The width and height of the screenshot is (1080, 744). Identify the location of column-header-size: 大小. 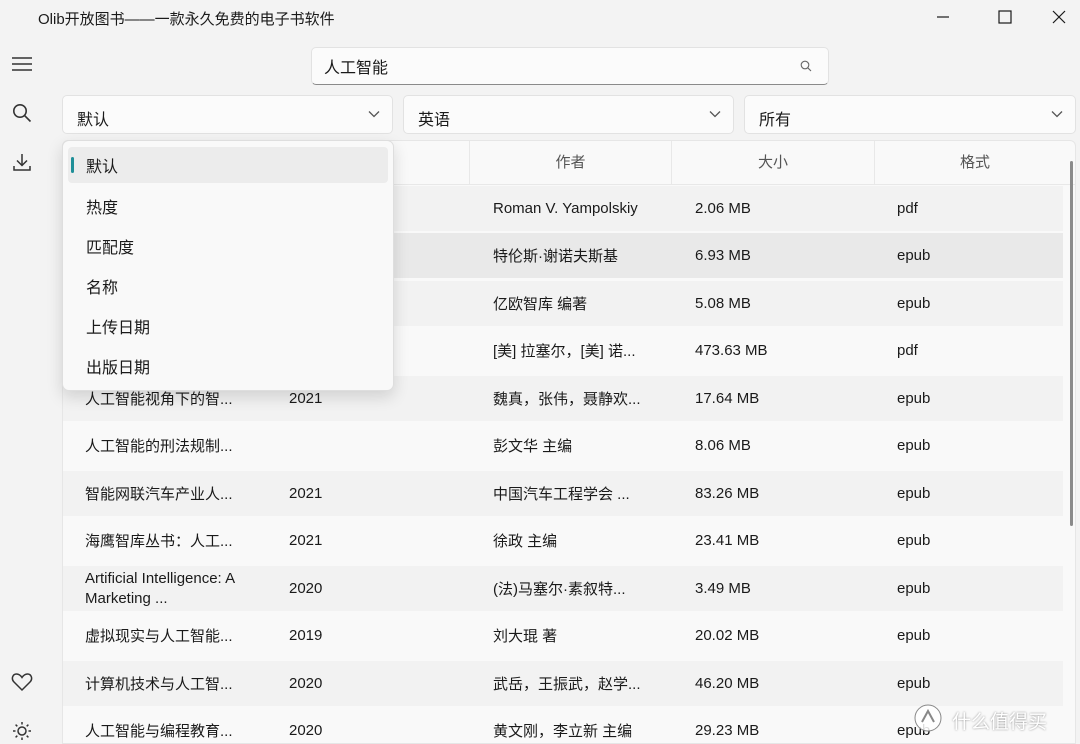
(772, 163).